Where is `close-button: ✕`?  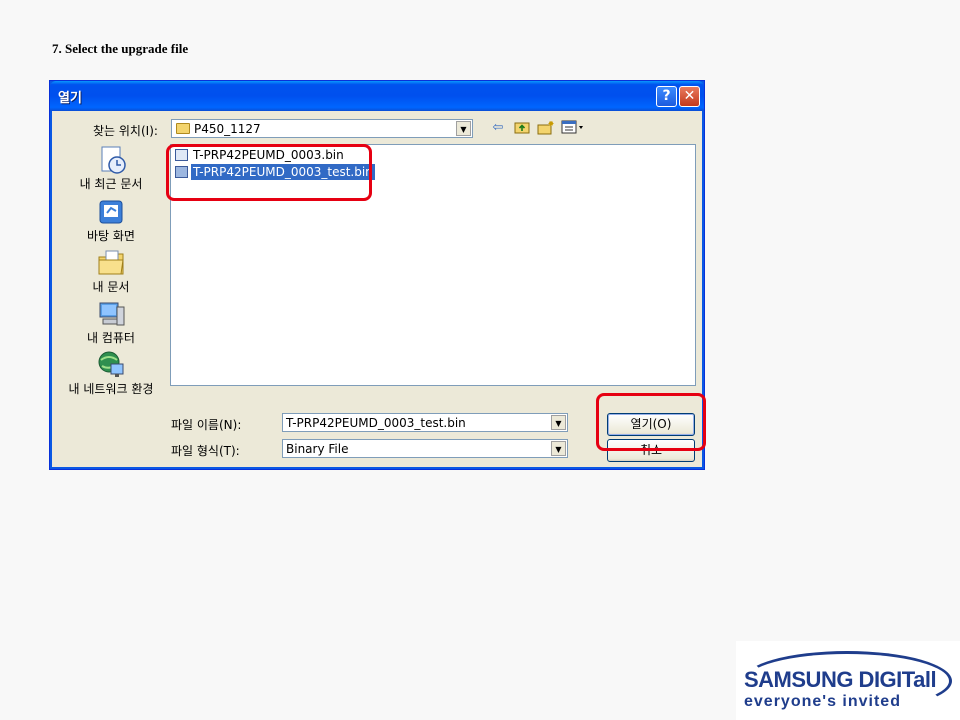 close-button: ✕ is located at coordinates (689, 96).